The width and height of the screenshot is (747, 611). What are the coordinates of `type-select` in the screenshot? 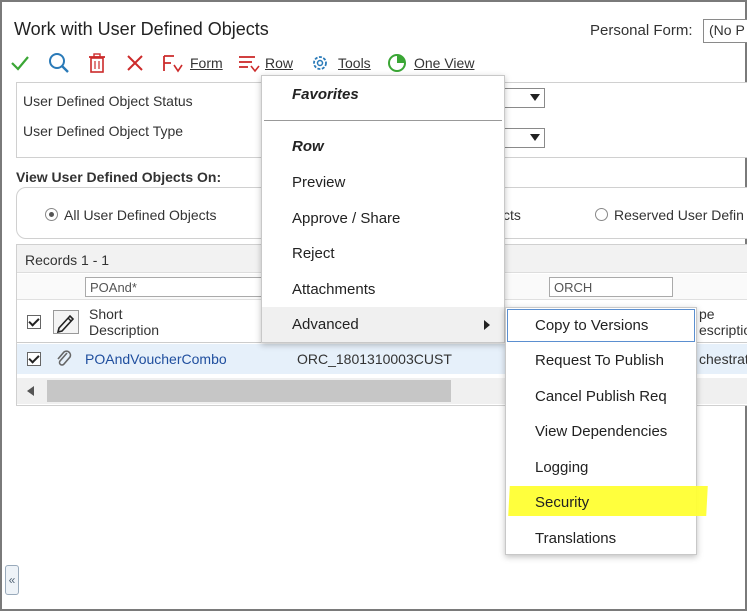 It's located at (523, 138).